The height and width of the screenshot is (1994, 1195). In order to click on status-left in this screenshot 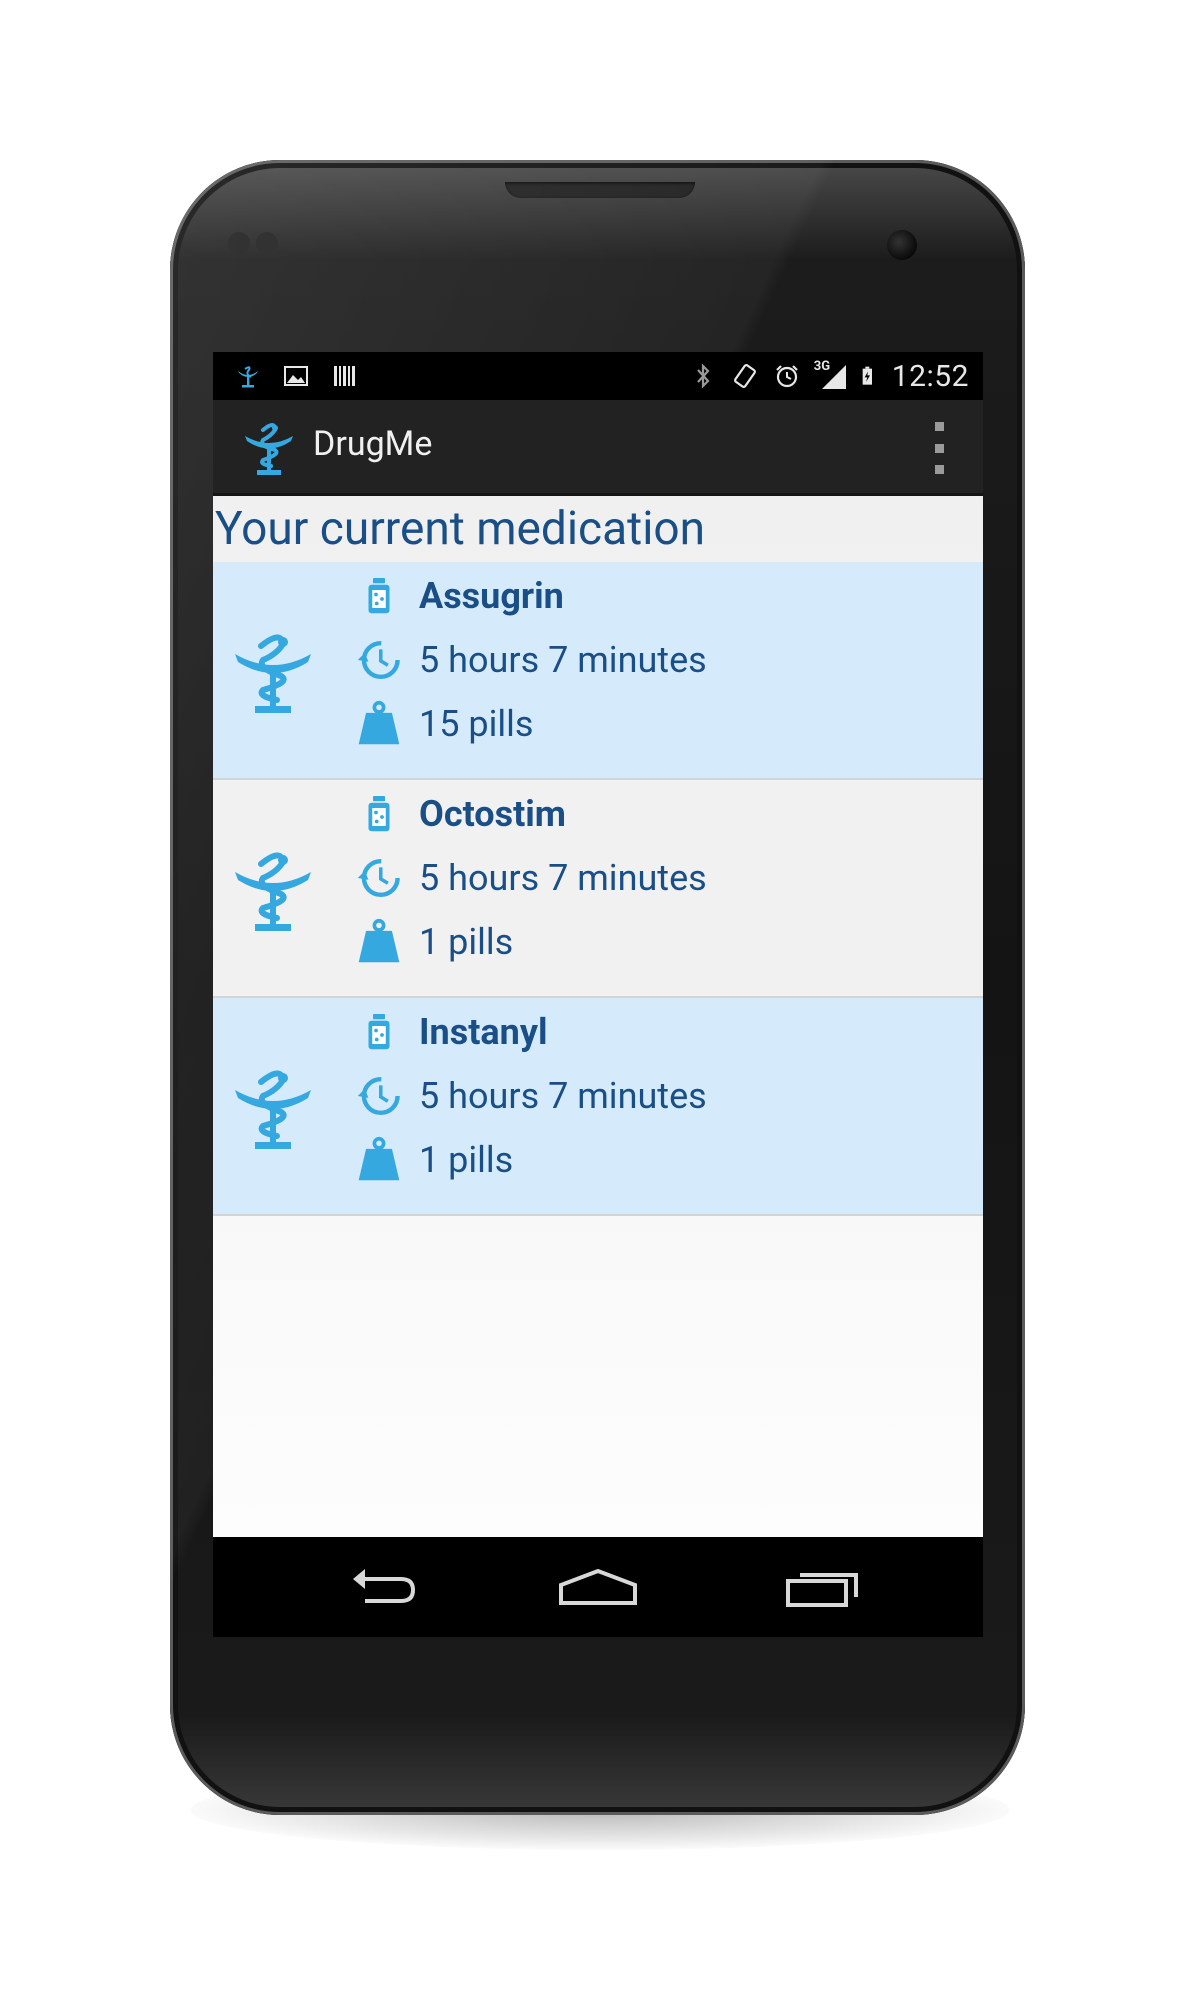, I will do `click(296, 376)`.